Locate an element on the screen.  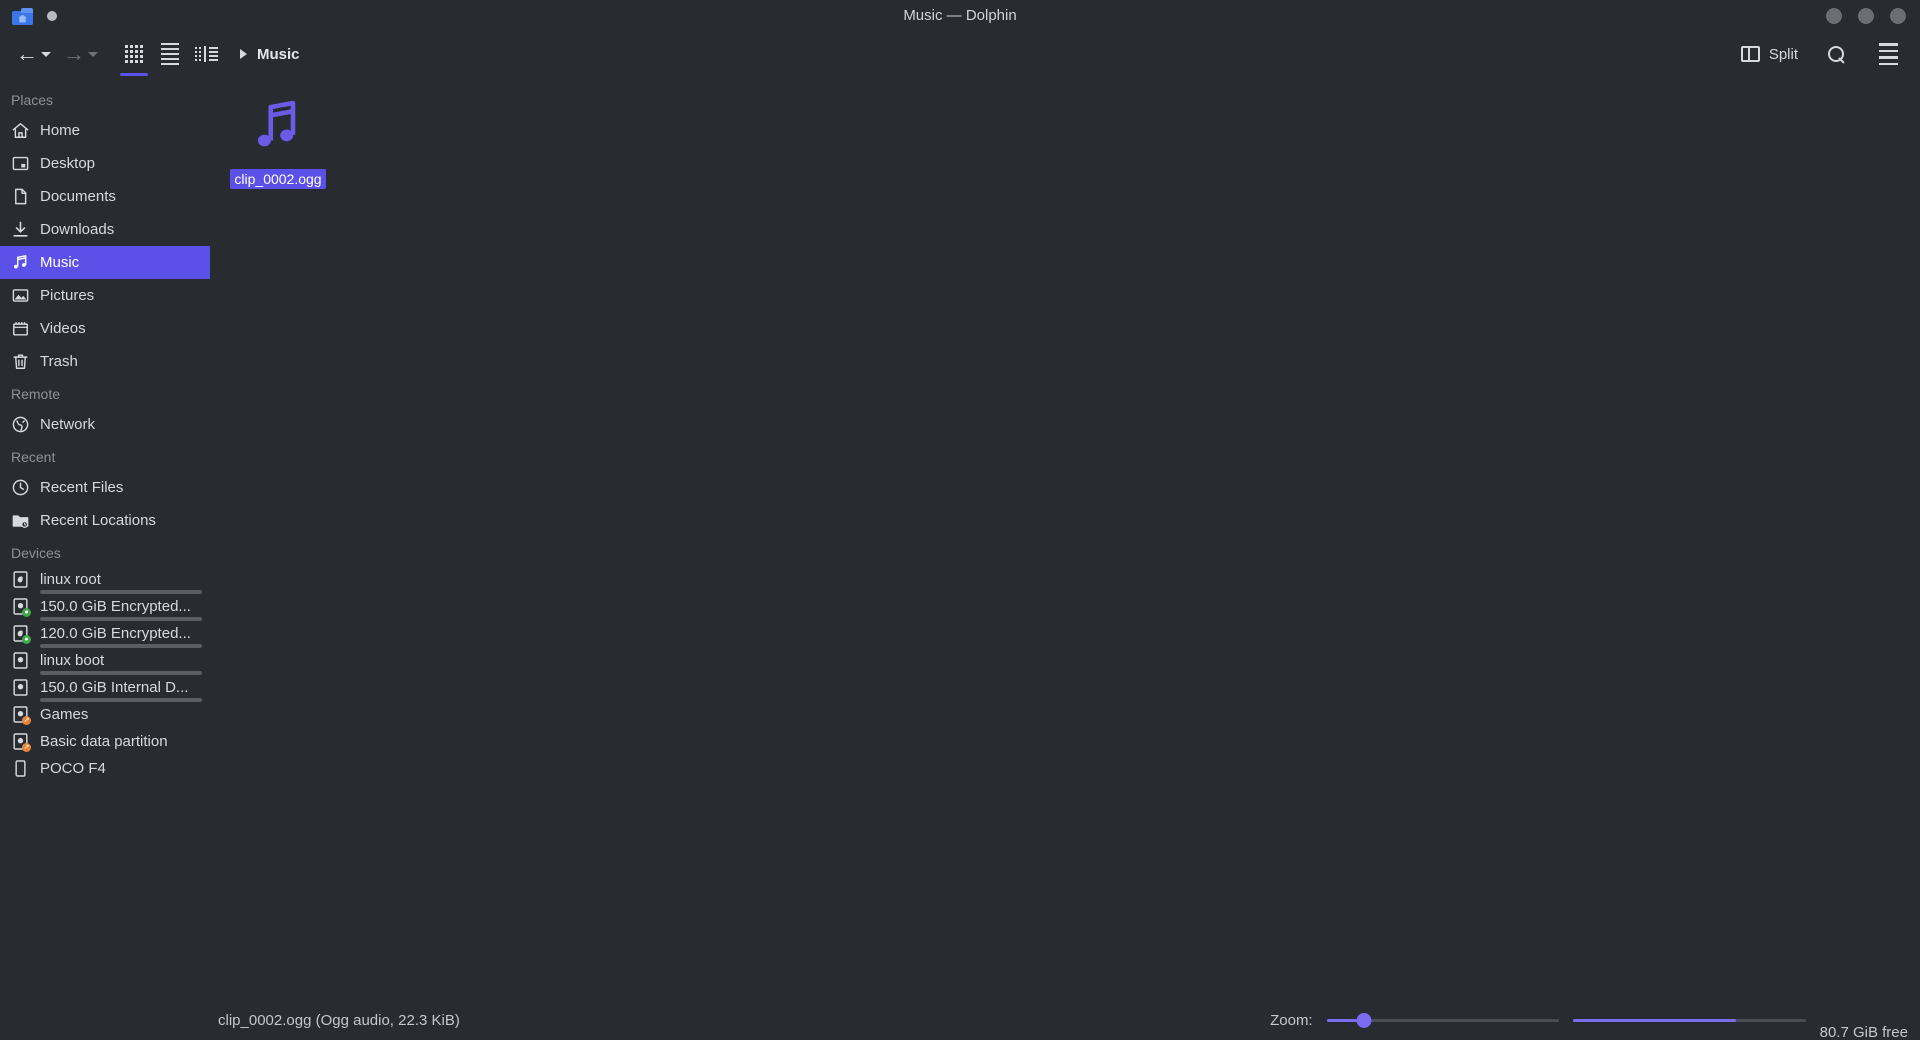
back-button: ← is located at coordinates (33, 54).